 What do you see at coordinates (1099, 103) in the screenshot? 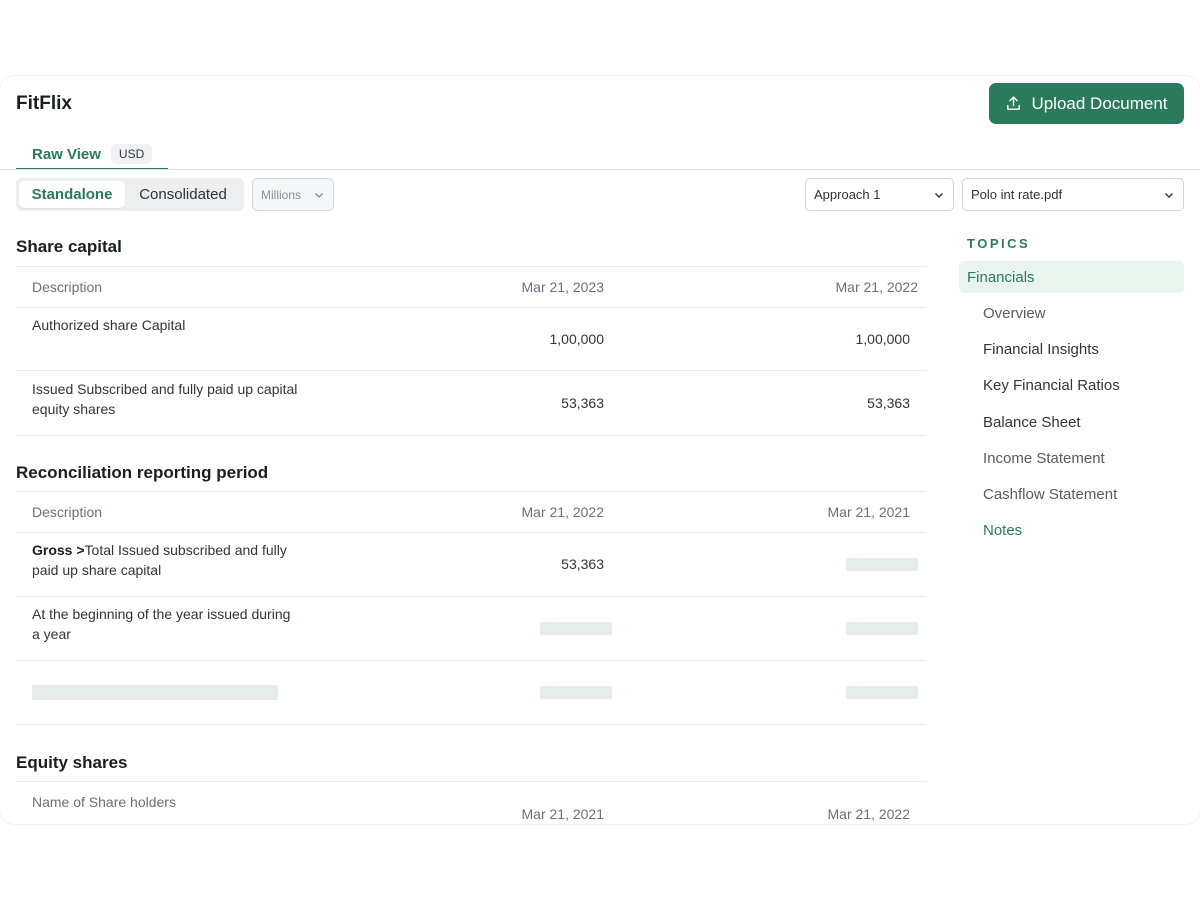
I see `upload-label: Upload Document` at bounding box center [1099, 103].